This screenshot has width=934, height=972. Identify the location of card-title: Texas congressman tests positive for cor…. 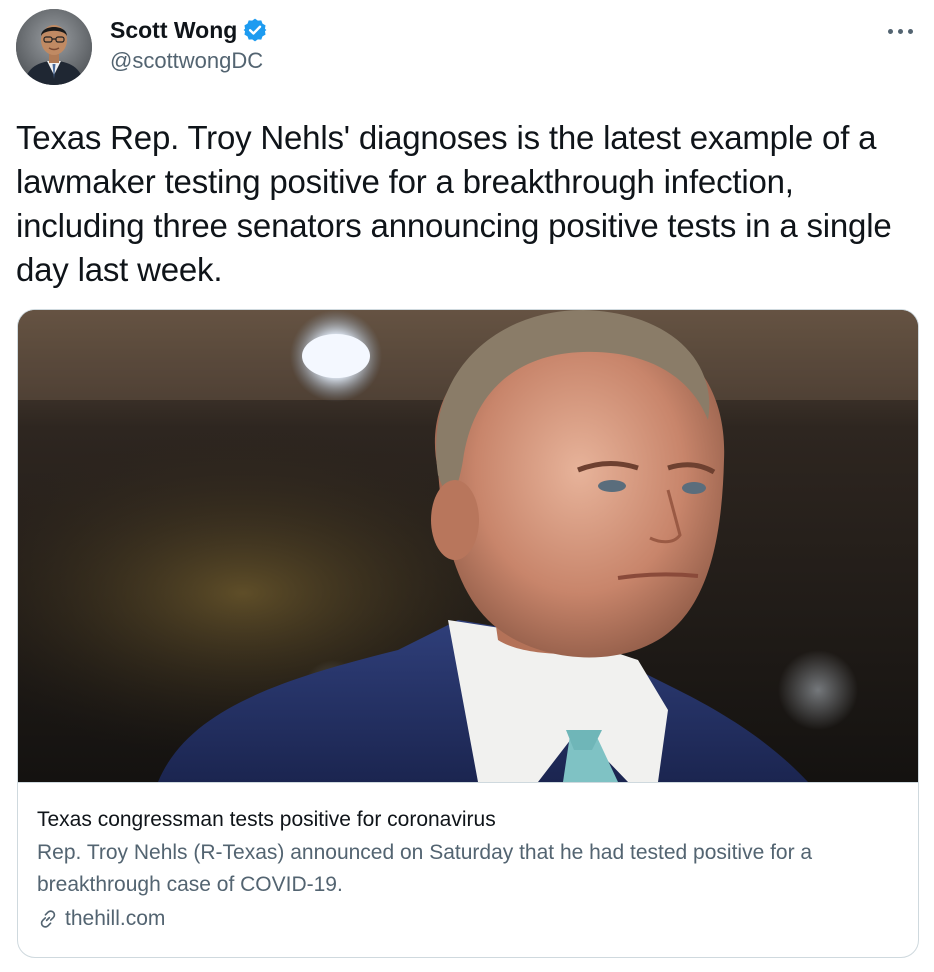
(468, 820).